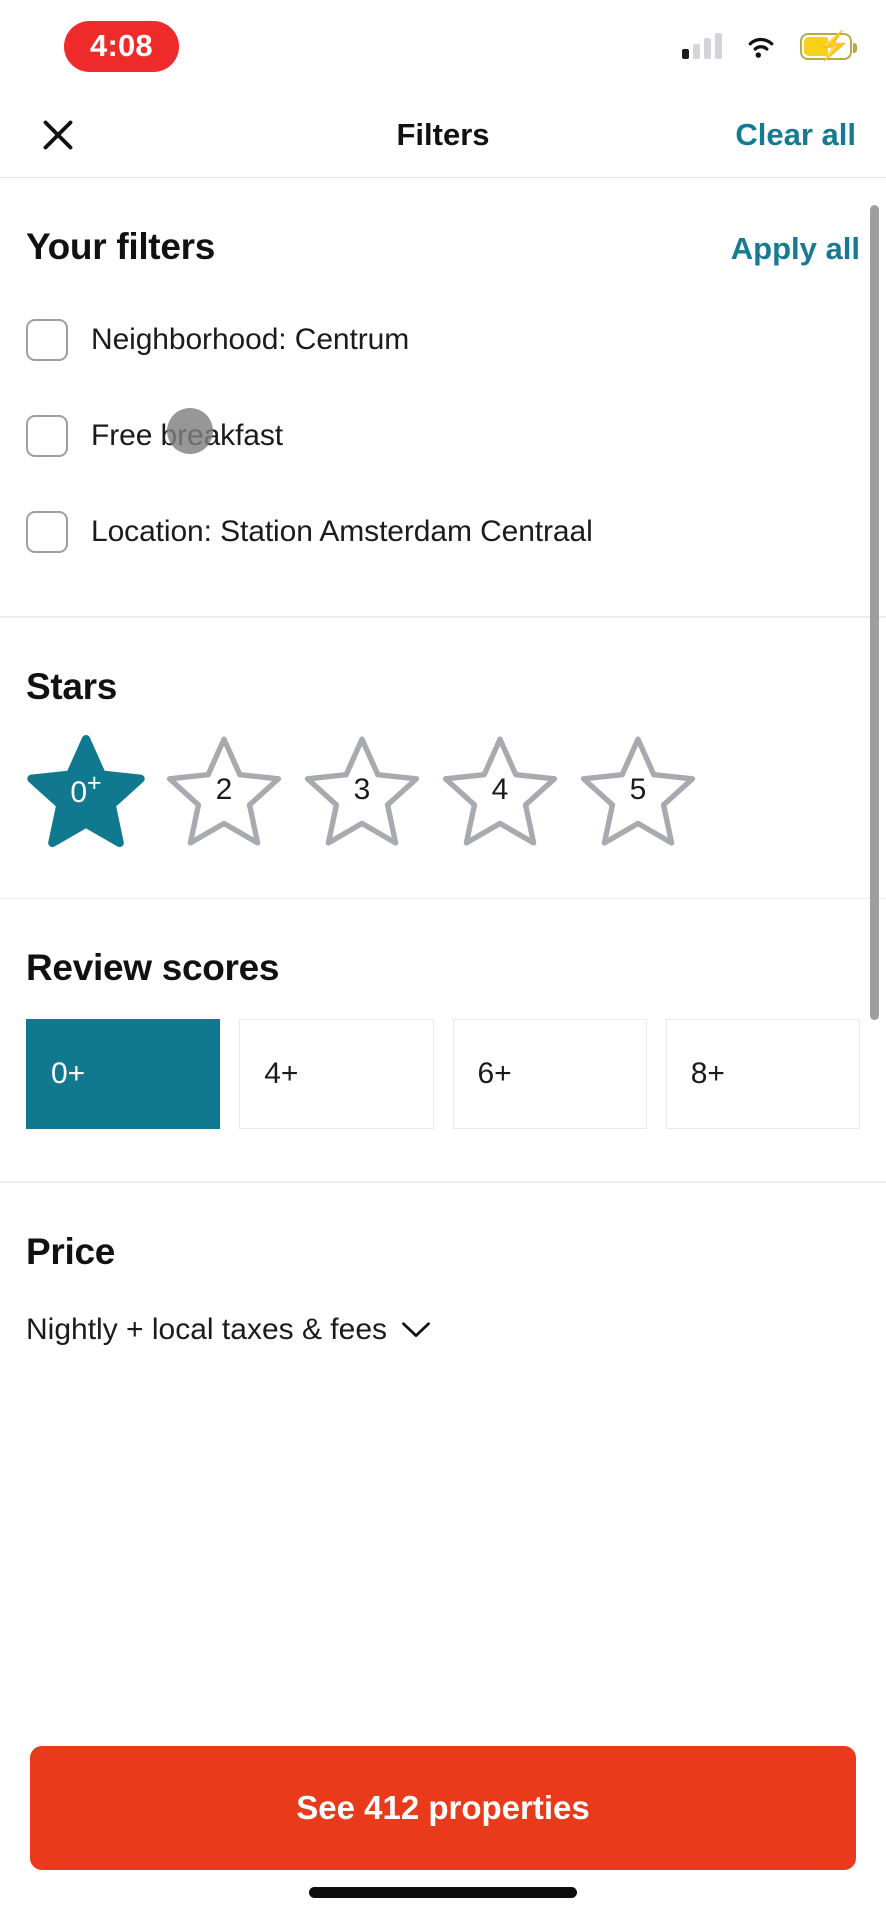  I want to click on review-score-chip-0: 0+, so click(123, 1074).